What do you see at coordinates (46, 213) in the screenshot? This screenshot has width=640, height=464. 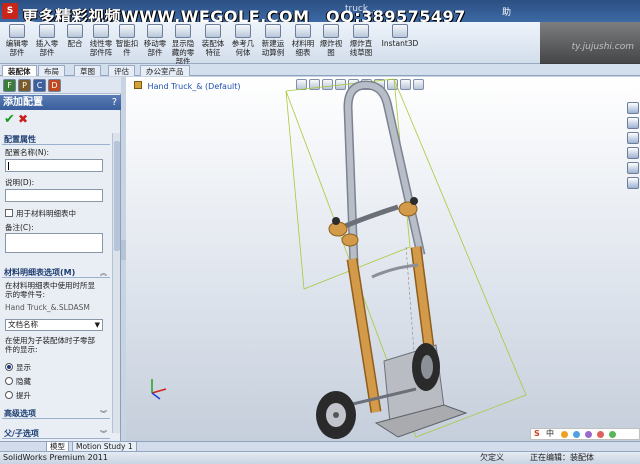 I see `use-in-bom-label: 用于材料明细表中` at bounding box center [46, 213].